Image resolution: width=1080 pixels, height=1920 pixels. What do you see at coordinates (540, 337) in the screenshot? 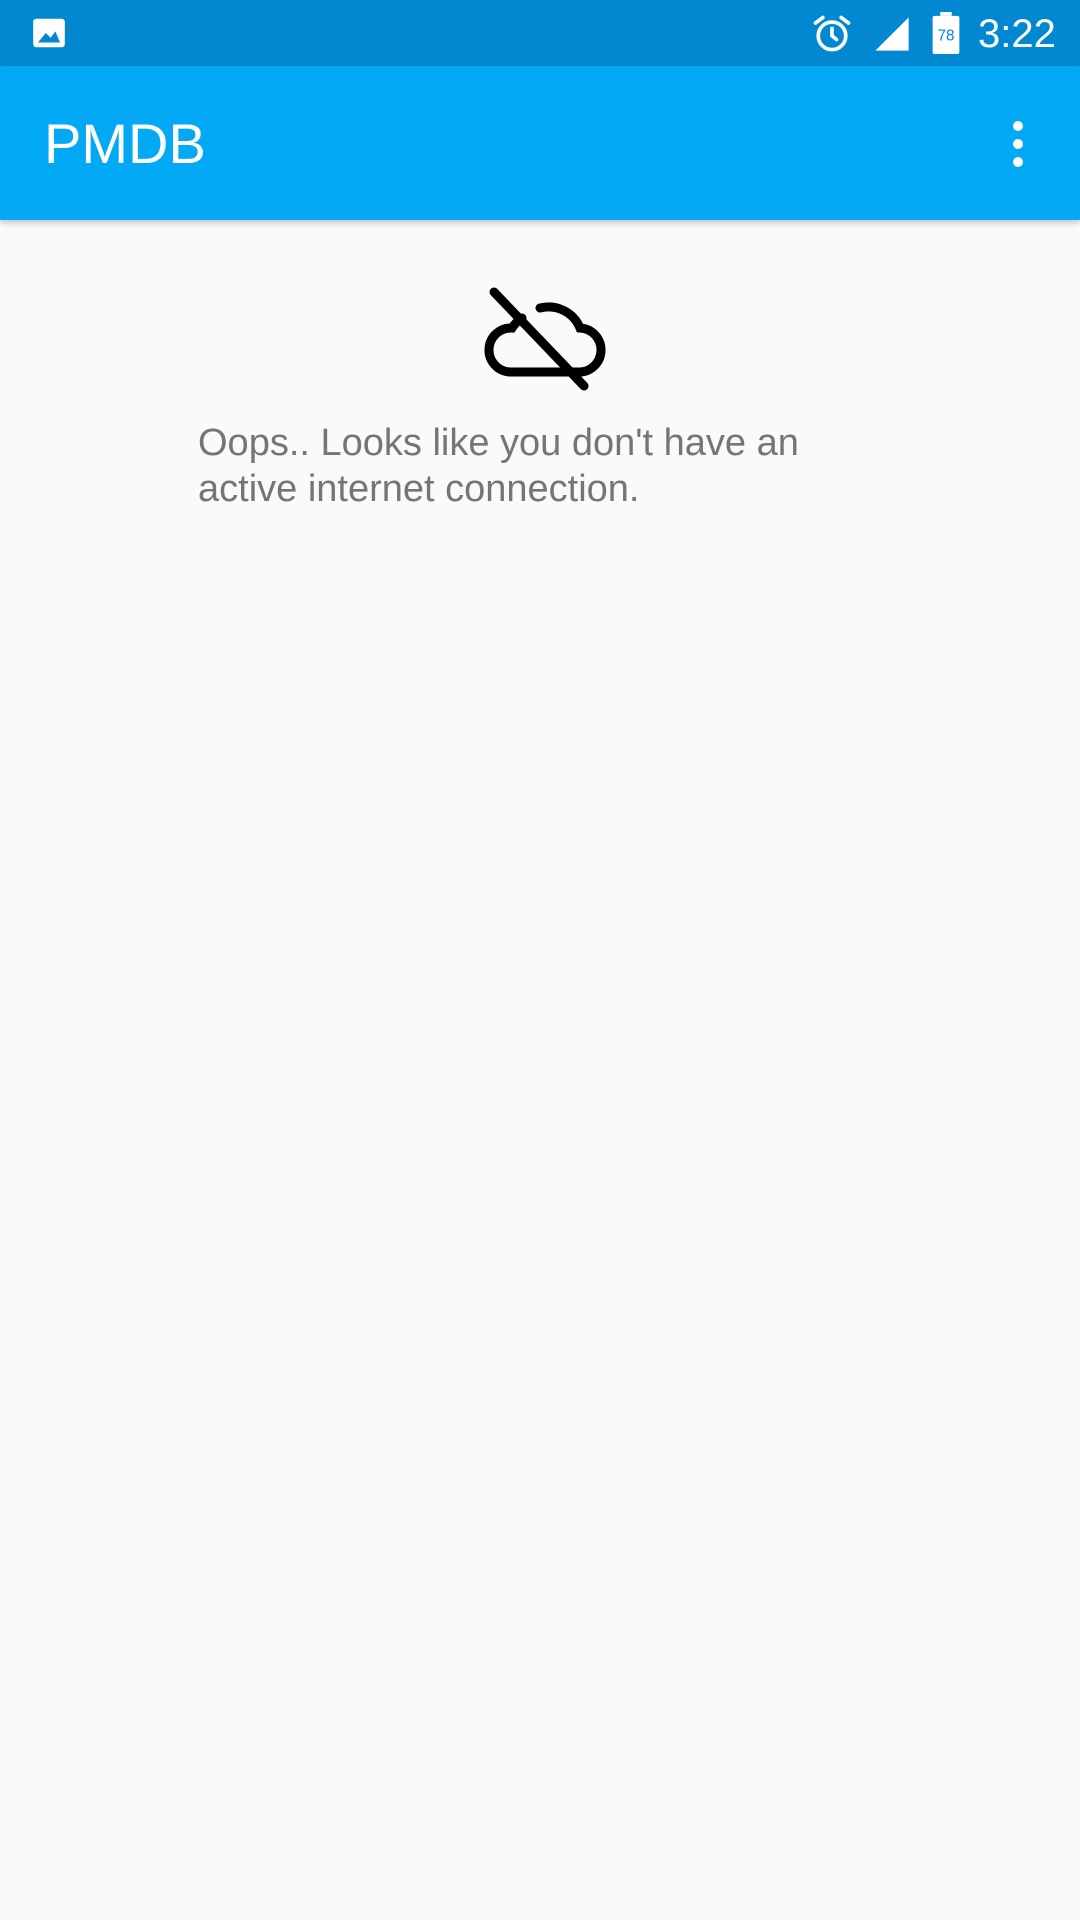
I see `cloud-off-icon` at bounding box center [540, 337].